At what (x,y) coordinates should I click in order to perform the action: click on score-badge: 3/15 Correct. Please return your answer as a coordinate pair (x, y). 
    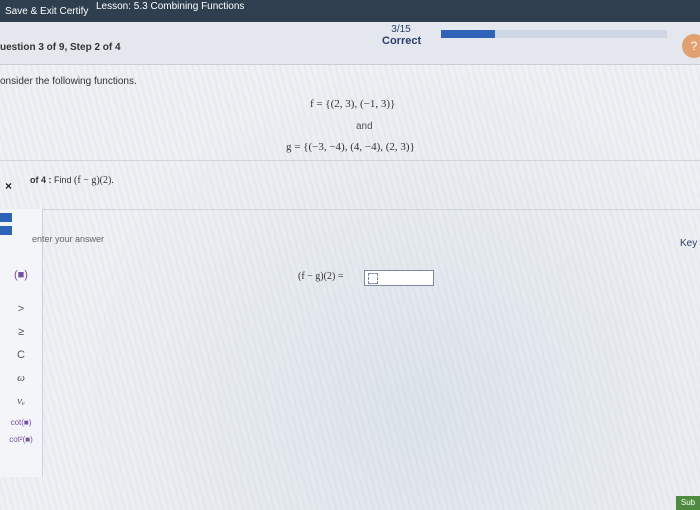
    Looking at the image, I should click on (402, 34).